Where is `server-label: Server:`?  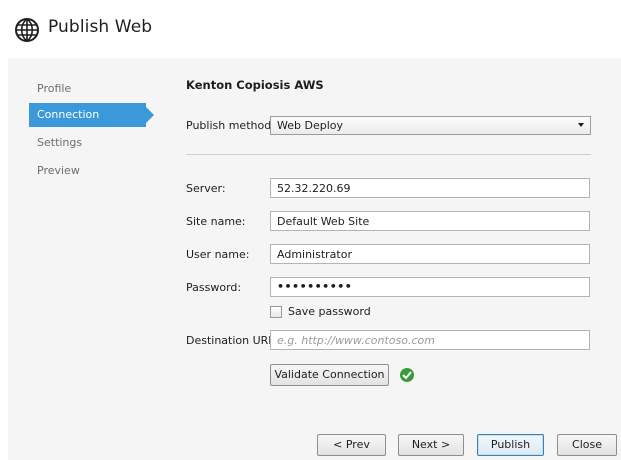
server-label: Server: is located at coordinates (206, 188).